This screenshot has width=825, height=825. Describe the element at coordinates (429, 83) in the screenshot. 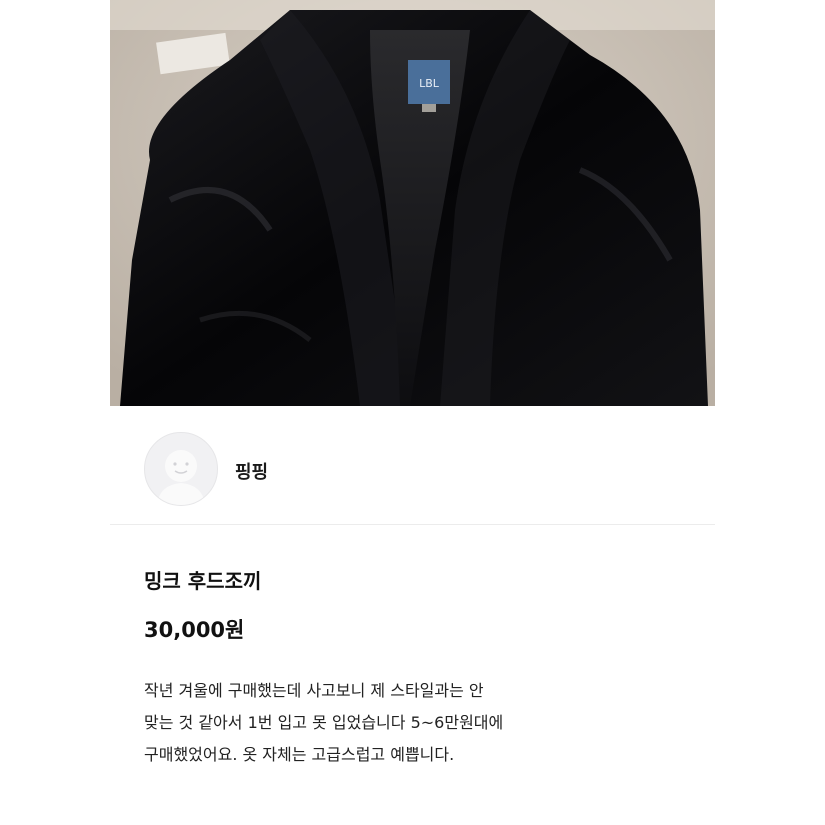

I see `brand-label-text: LBL` at that location.